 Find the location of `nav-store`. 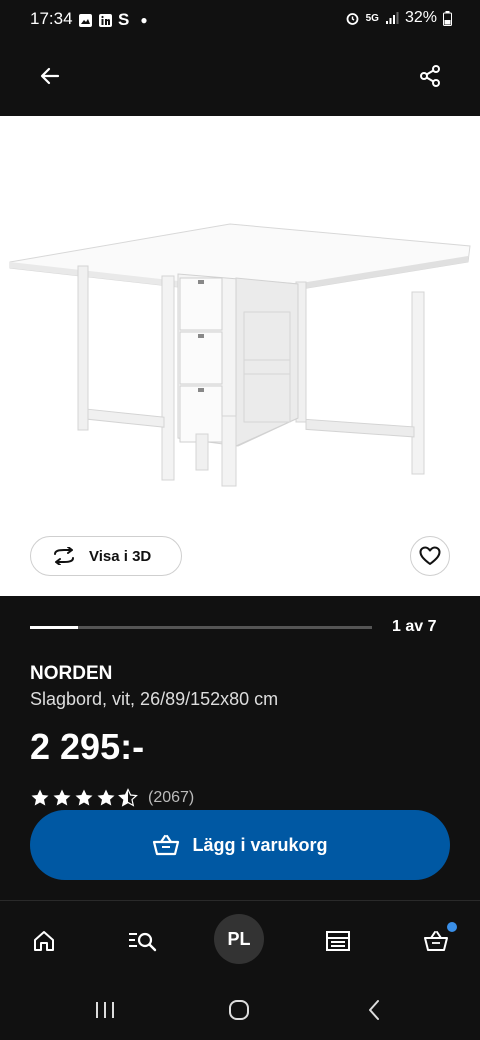

nav-store is located at coordinates (338, 941).